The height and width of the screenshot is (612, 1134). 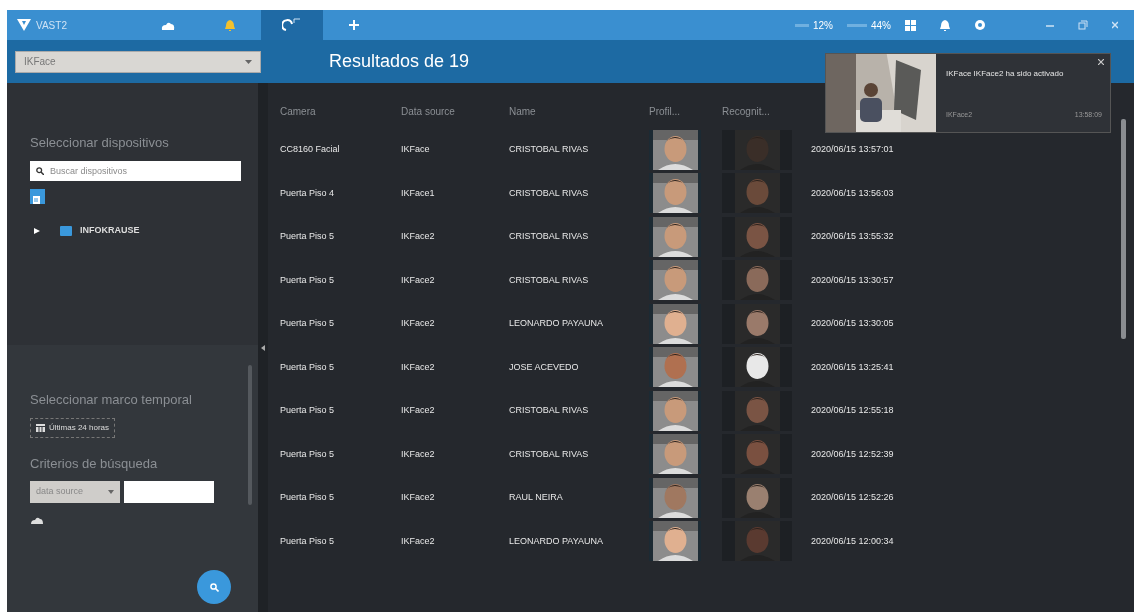 I want to click on table-cell-text: 2020/06/15 13:56:03, so click(x=853, y=193).